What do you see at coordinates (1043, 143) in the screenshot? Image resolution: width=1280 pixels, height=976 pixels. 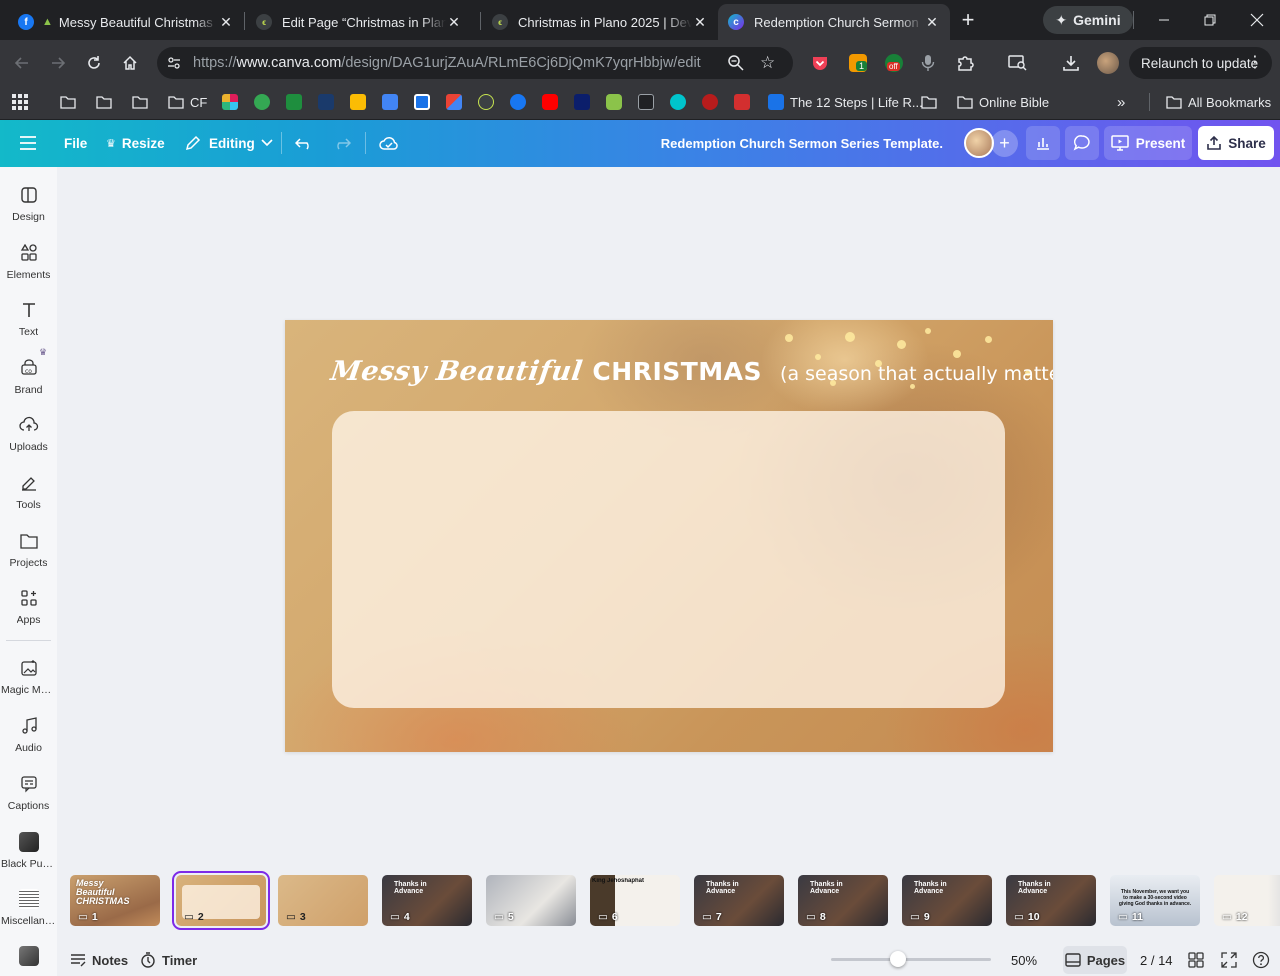 I see `insights-button` at bounding box center [1043, 143].